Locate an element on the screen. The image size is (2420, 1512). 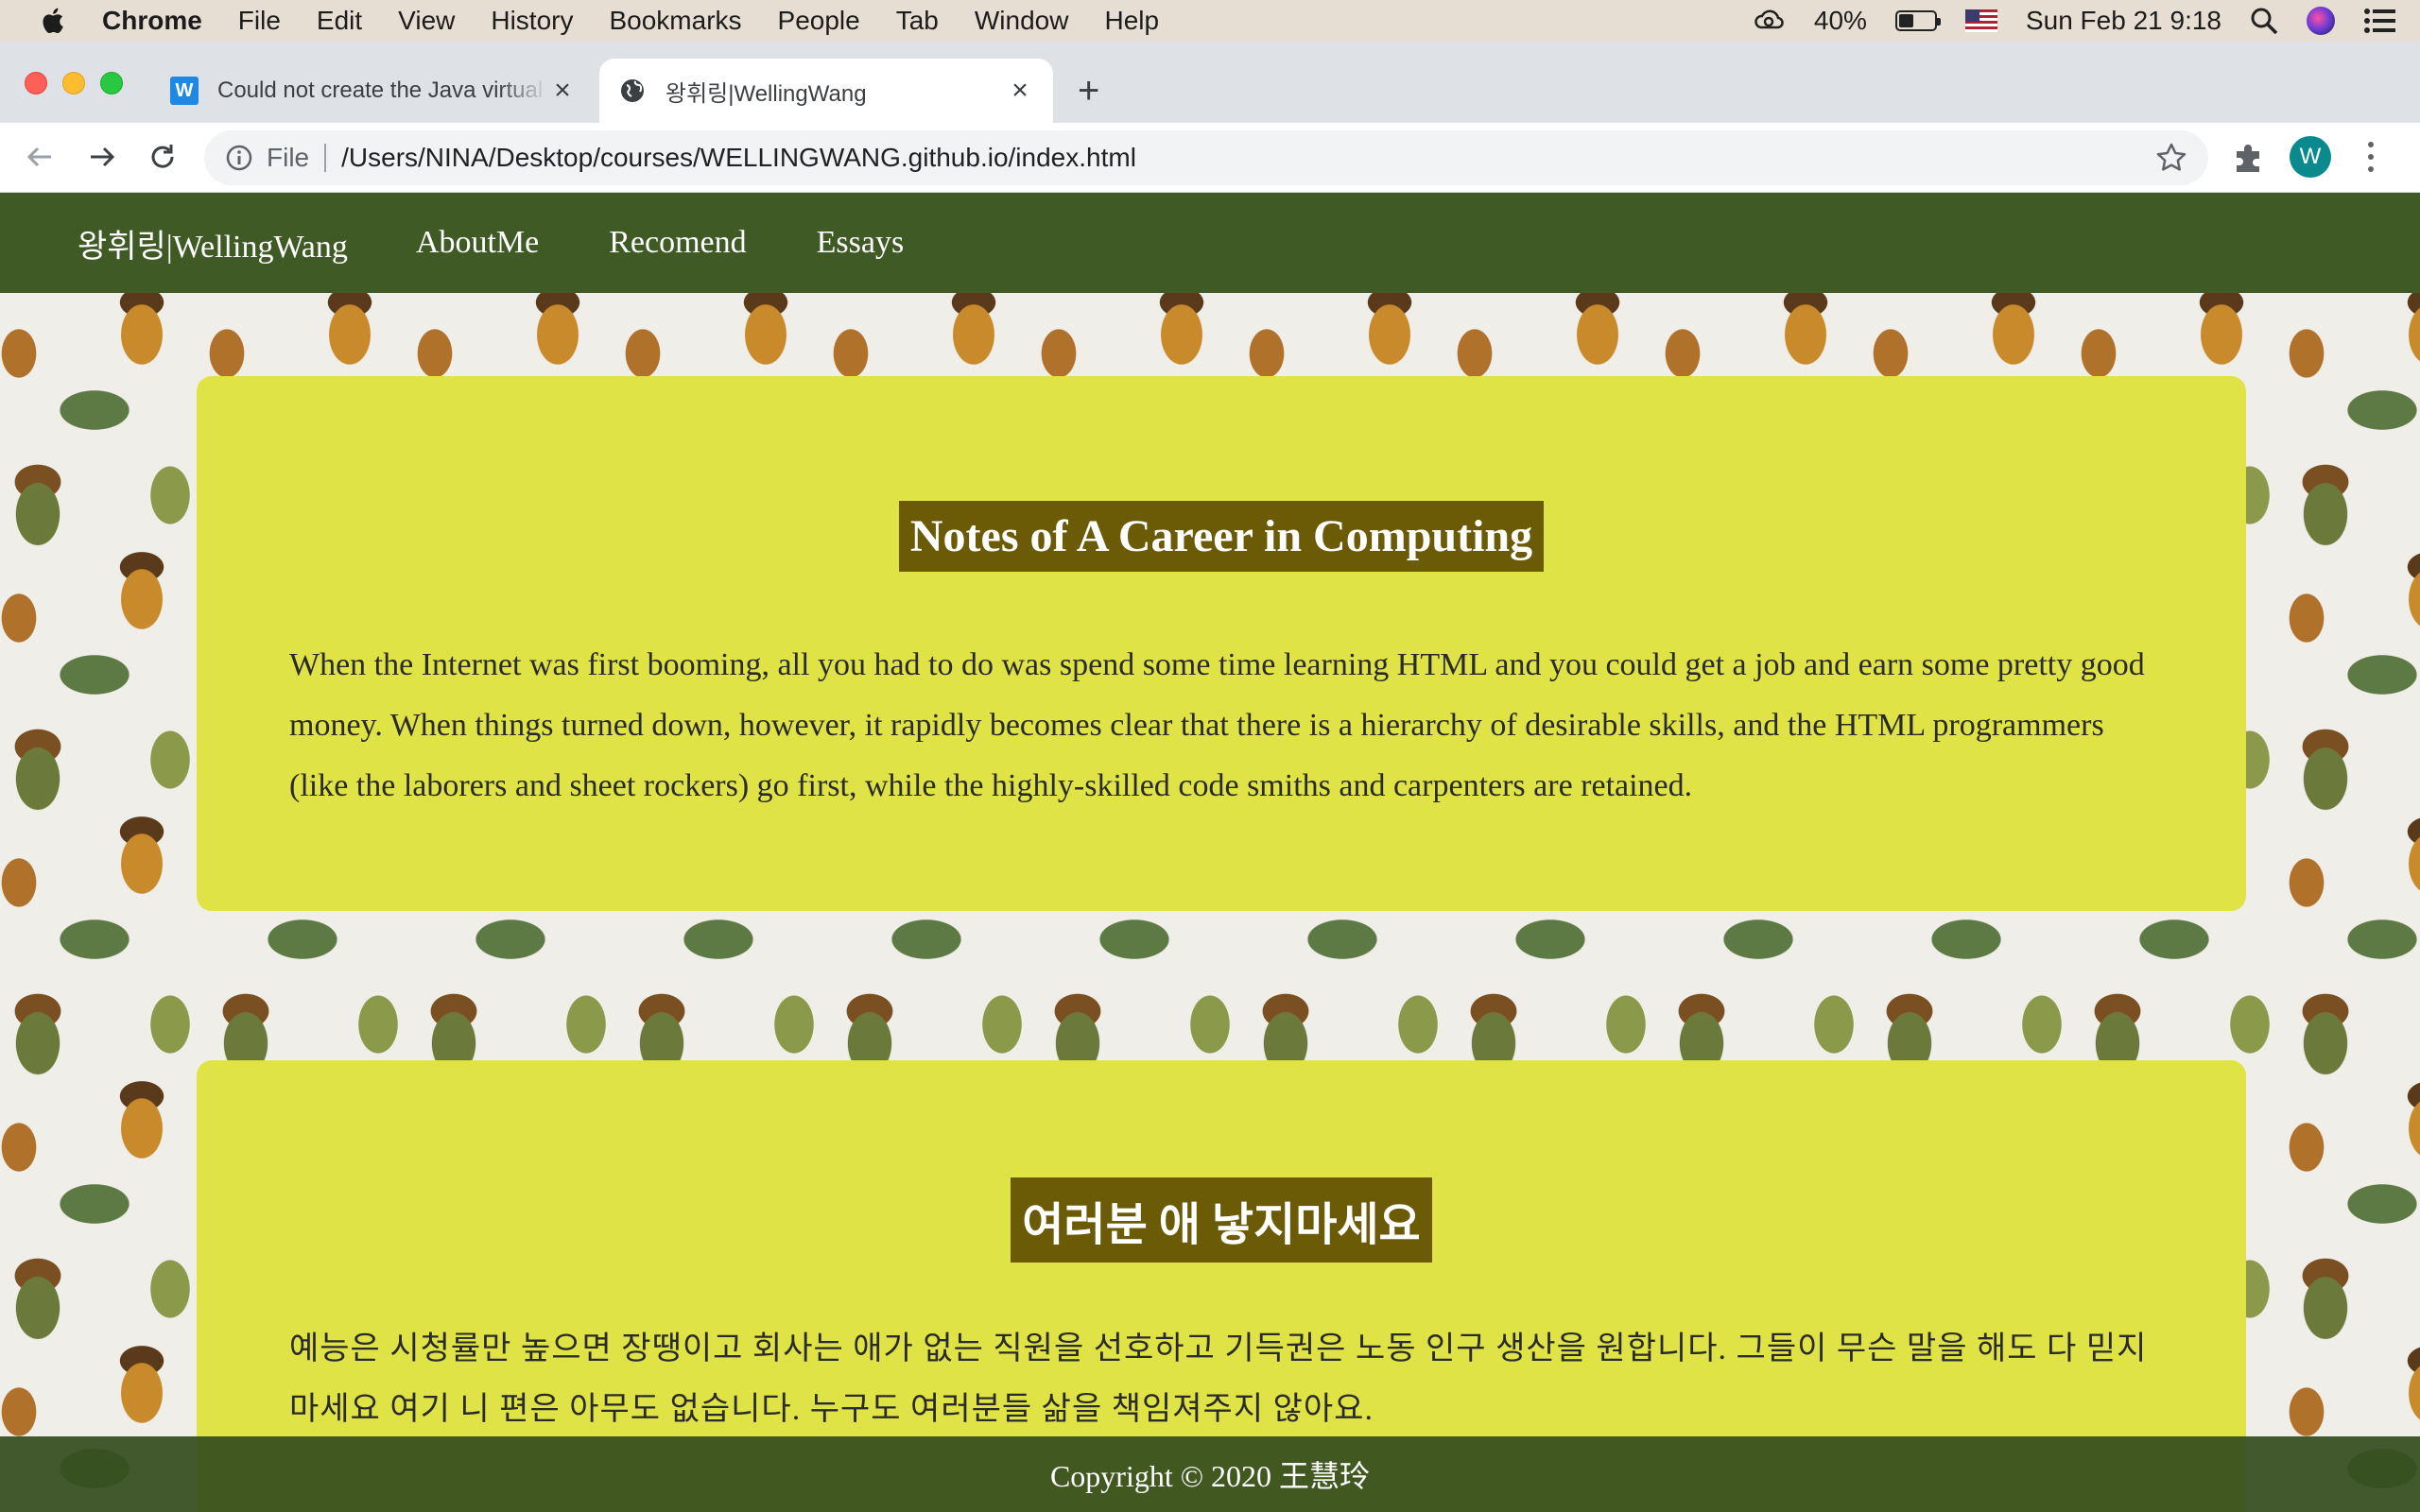
menu-file: File is located at coordinates (259, 21).